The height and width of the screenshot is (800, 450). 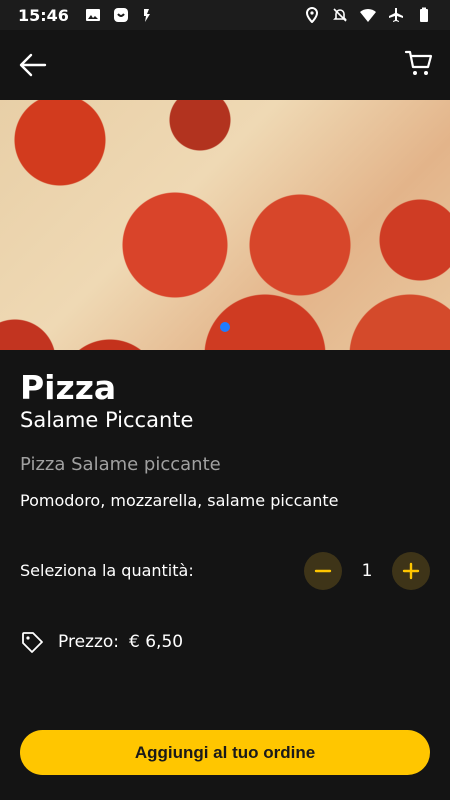 What do you see at coordinates (146, 15) in the screenshot?
I see `notification-icon` at bounding box center [146, 15].